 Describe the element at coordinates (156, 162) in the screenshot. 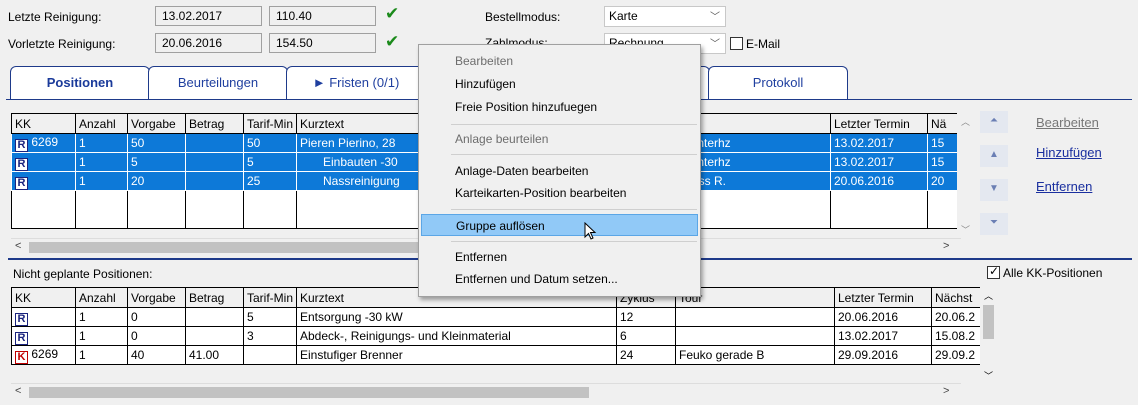

I see `cell-vorgabe: 5` at that location.